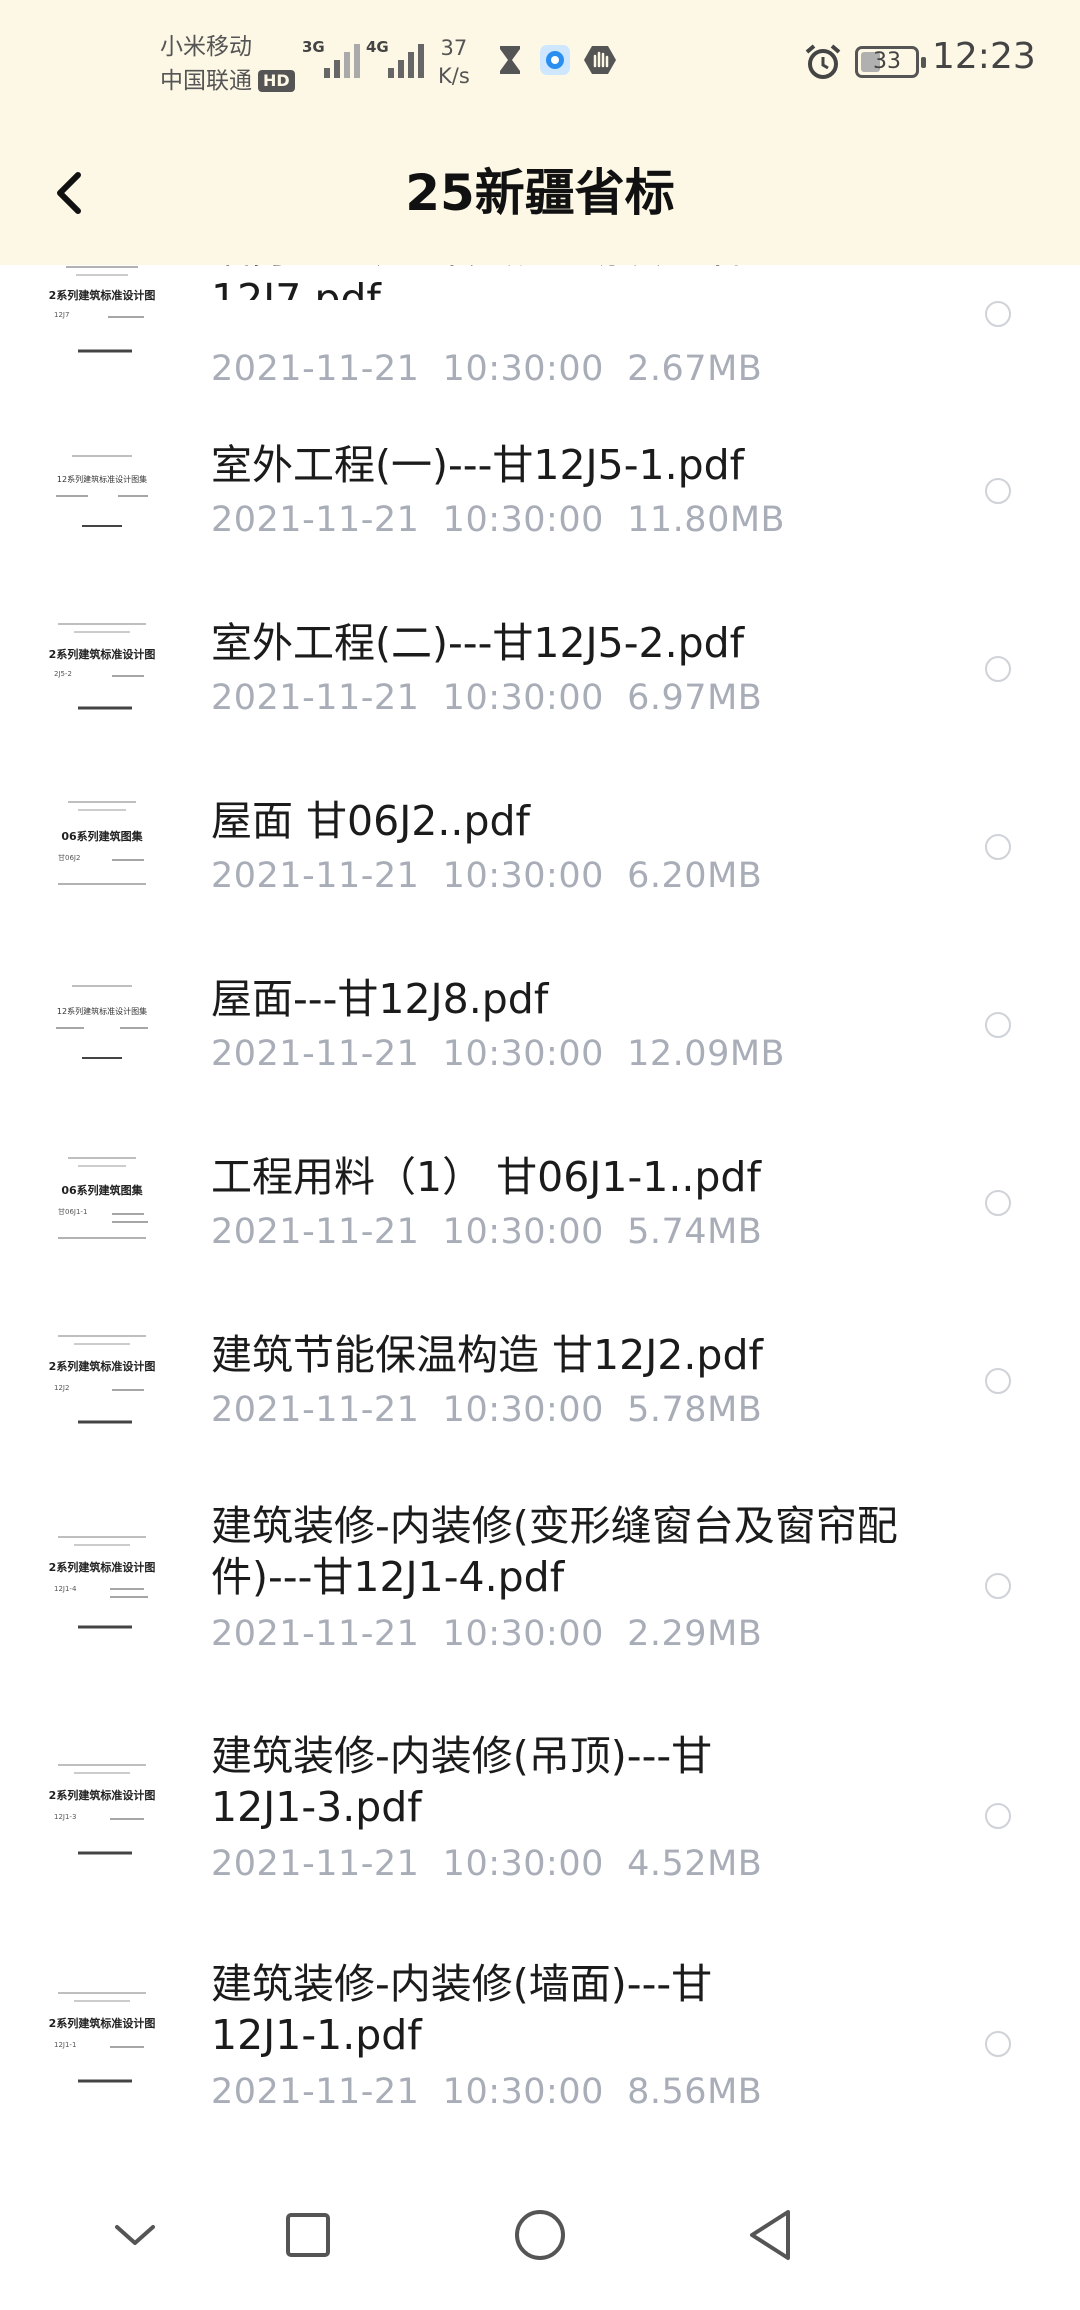 The width and height of the screenshot is (1080, 2310). I want to click on system-nav-bar, so click(540, 2235).